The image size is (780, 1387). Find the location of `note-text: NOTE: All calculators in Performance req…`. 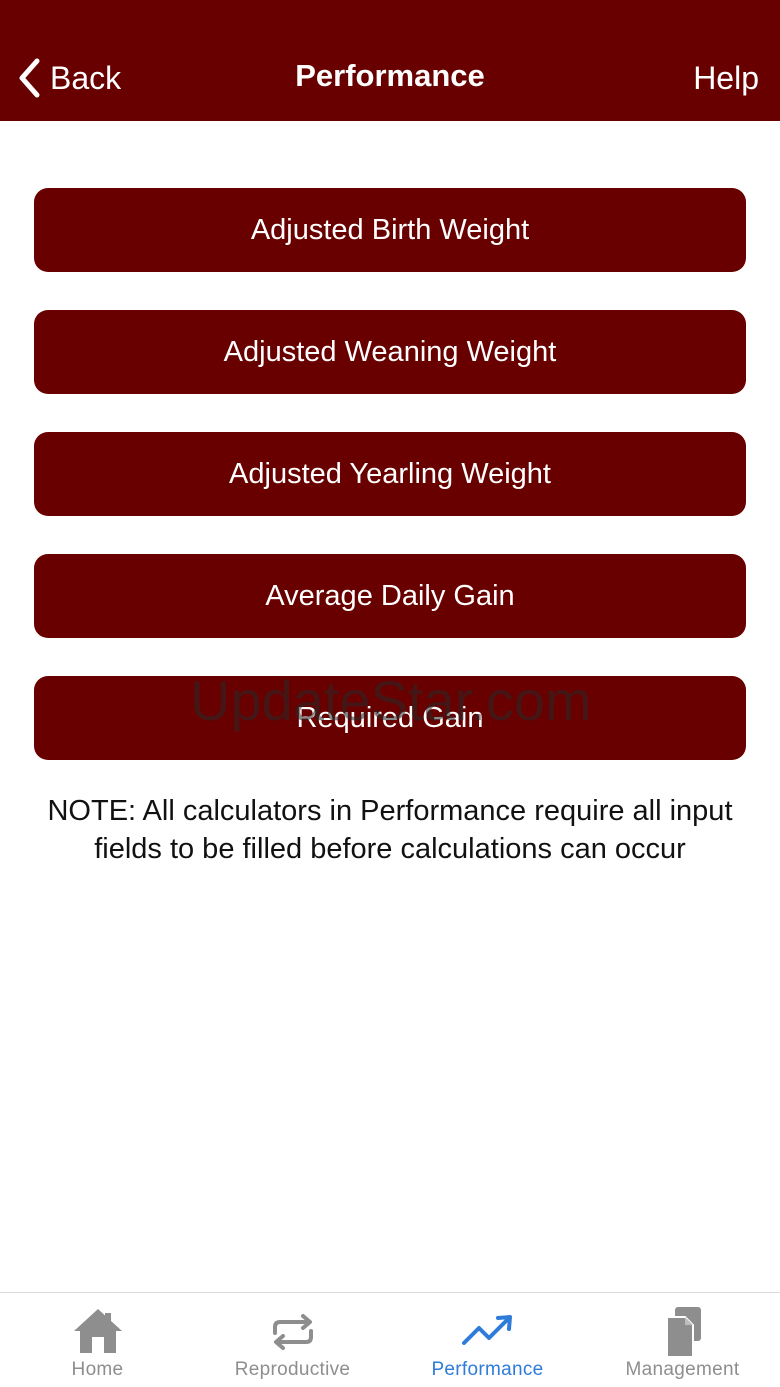

note-text: NOTE: All calculators in Performance req… is located at coordinates (390, 830).